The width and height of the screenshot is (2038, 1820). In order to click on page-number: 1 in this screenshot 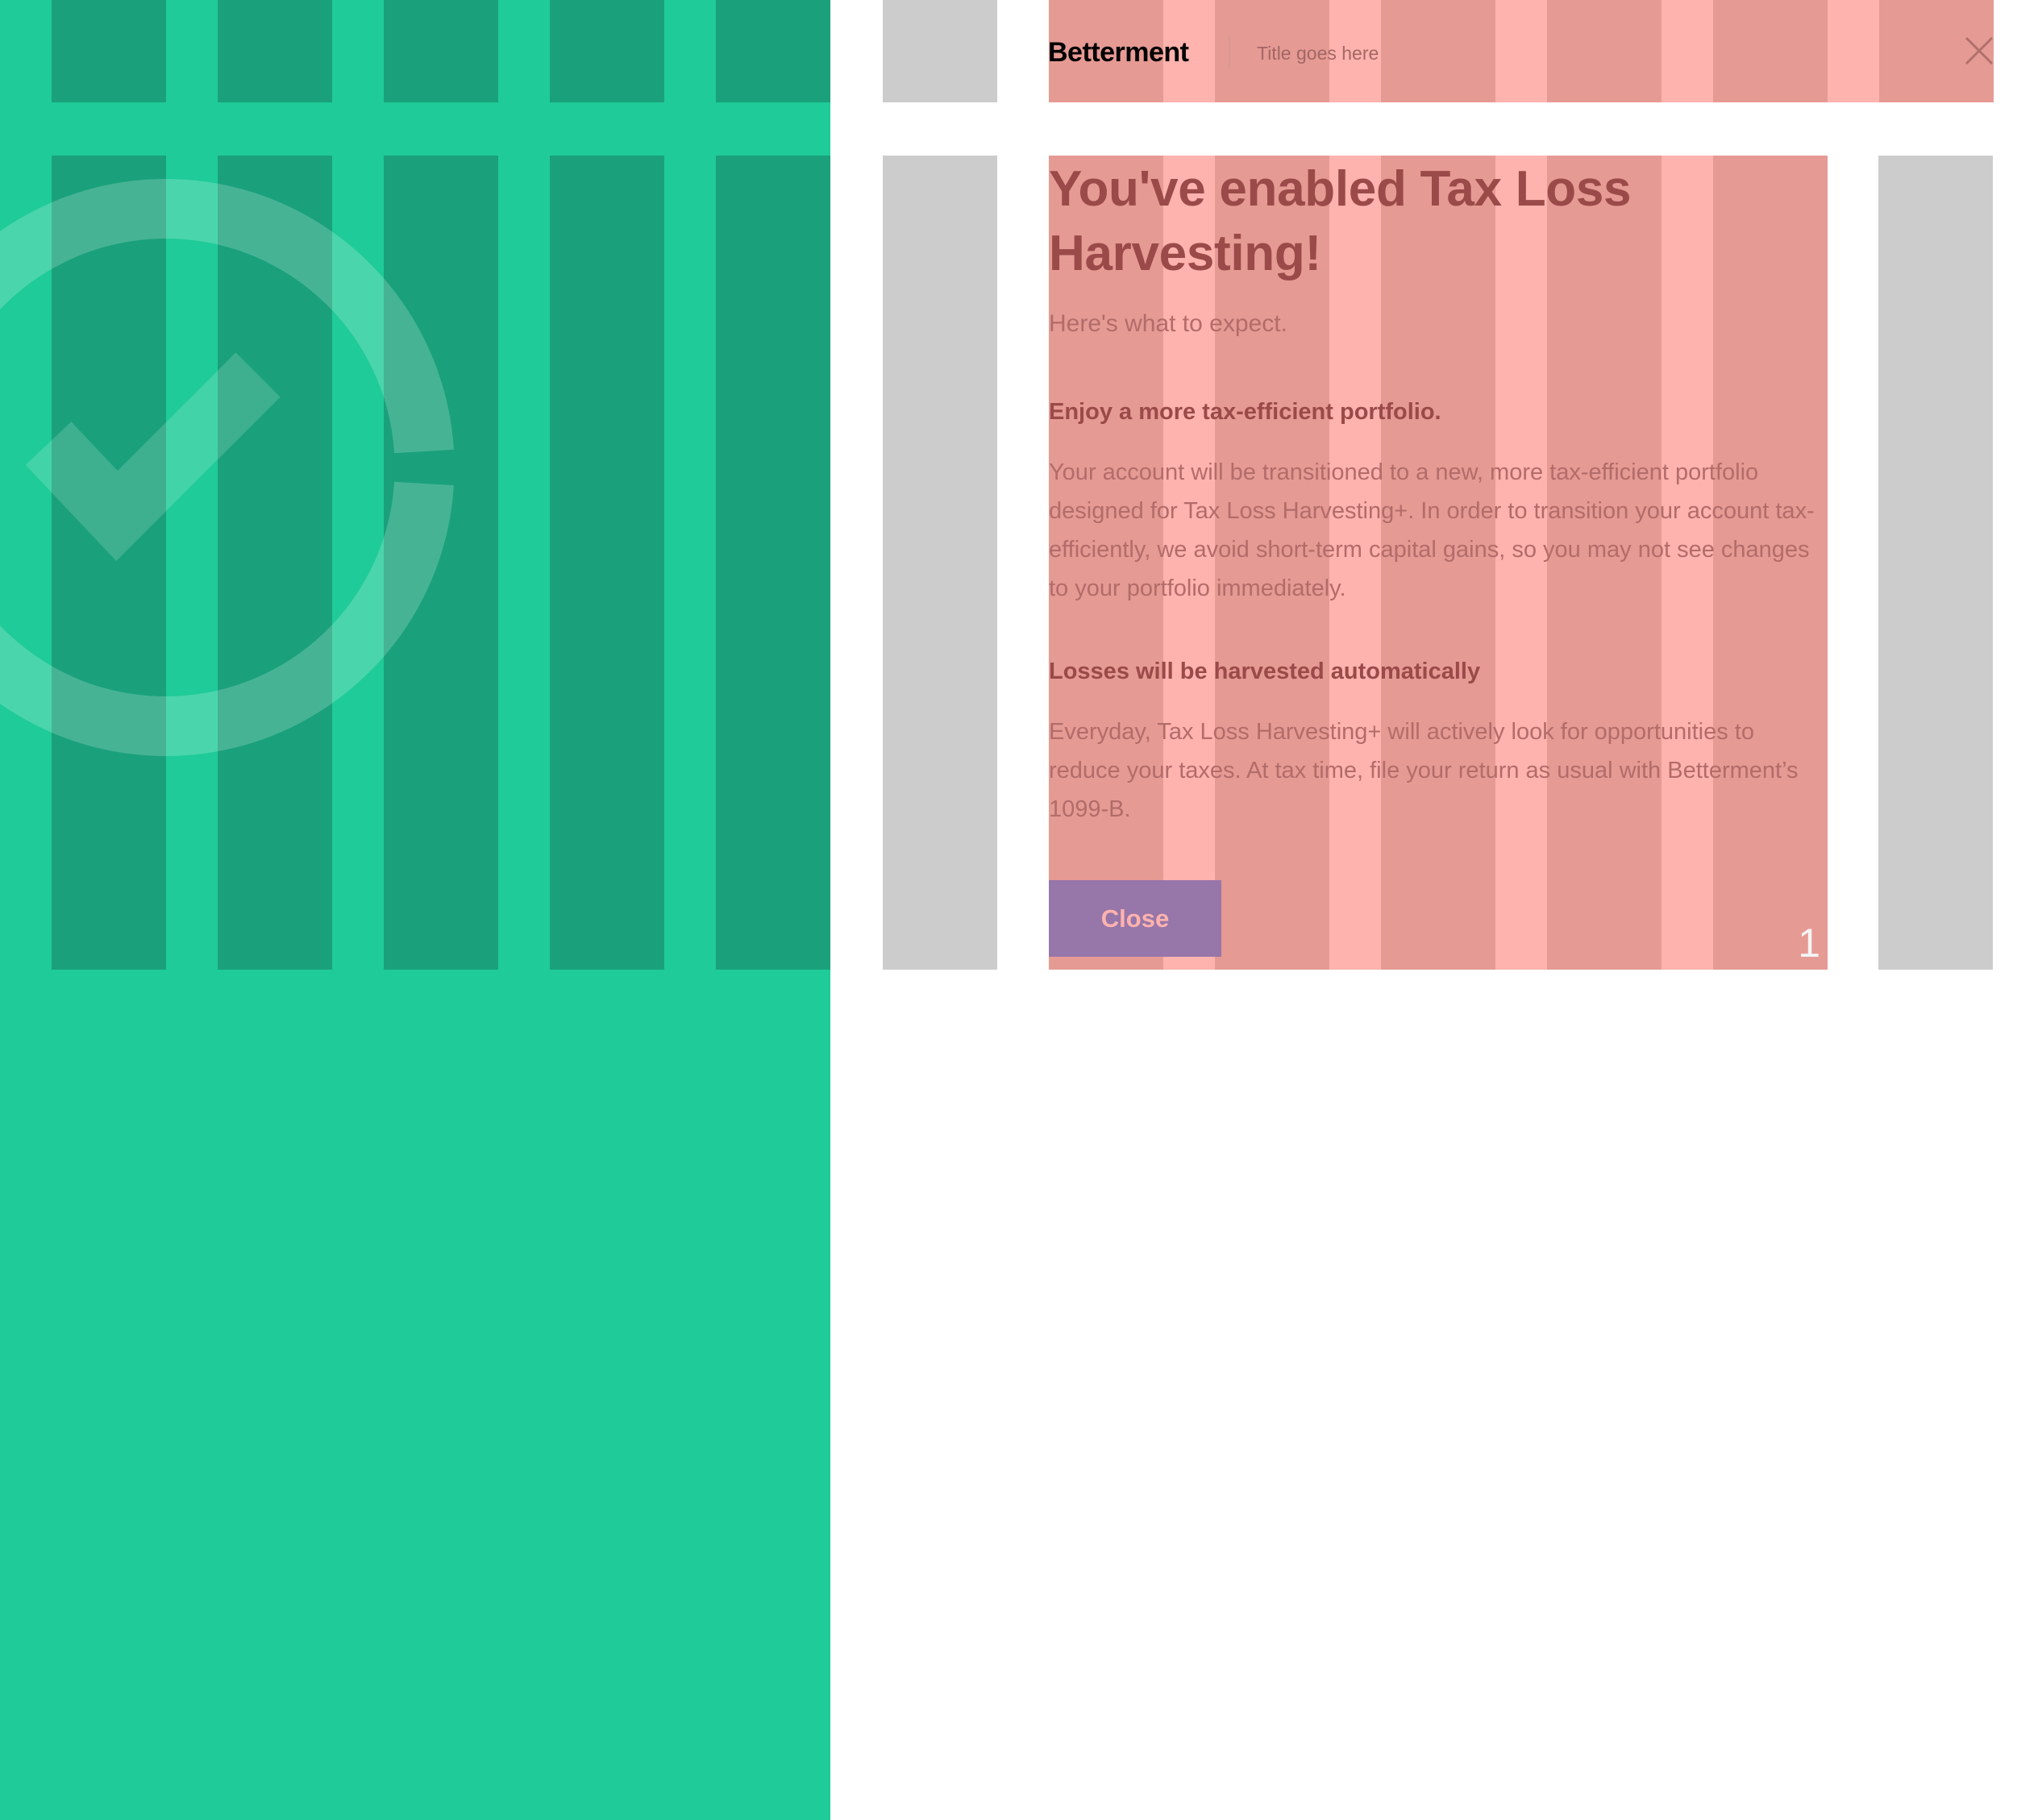, I will do `click(1809, 943)`.